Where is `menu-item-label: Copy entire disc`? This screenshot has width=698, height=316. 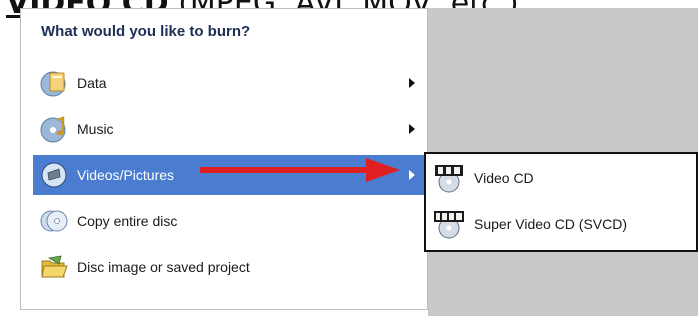 menu-item-label: Copy entire disc is located at coordinates (127, 221).